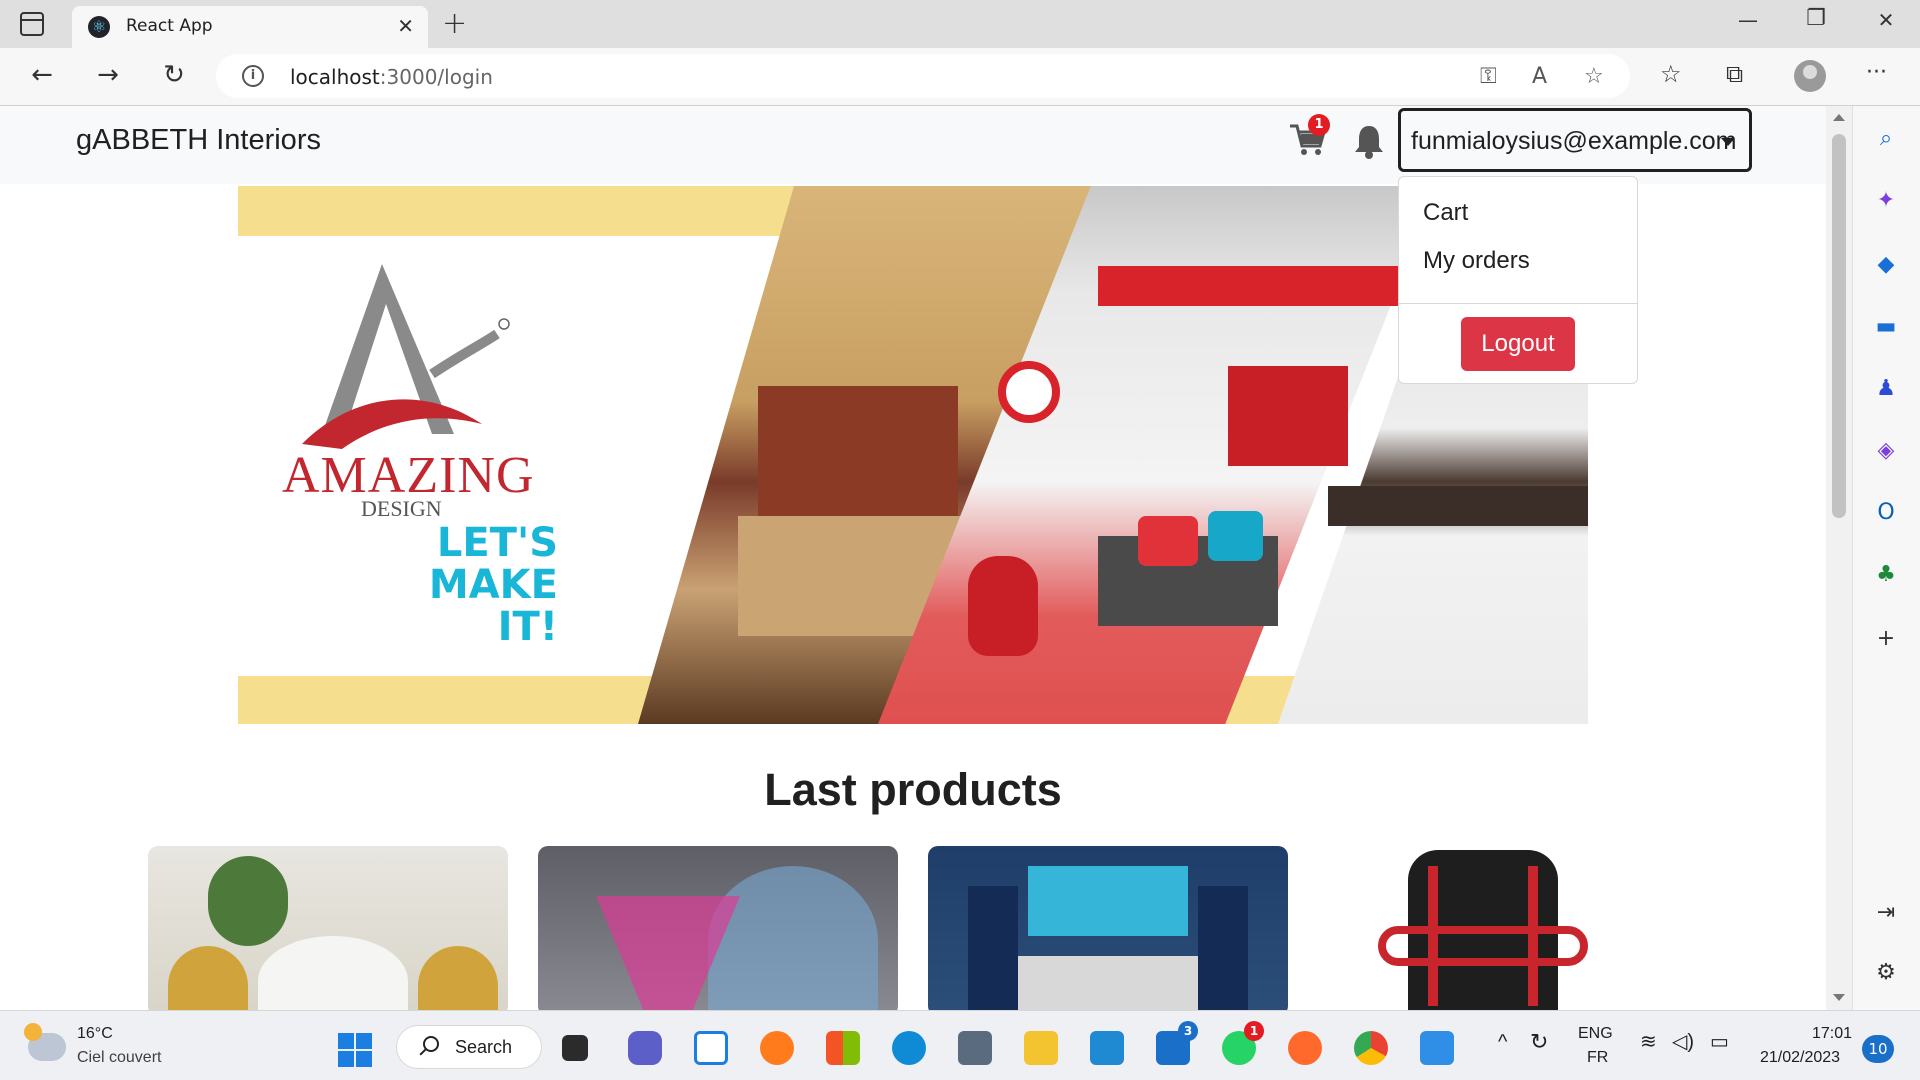  Describe the element at coordinates (493, 585) in the screenshot. I see `hero-slogan-line: MAKE` at that location.